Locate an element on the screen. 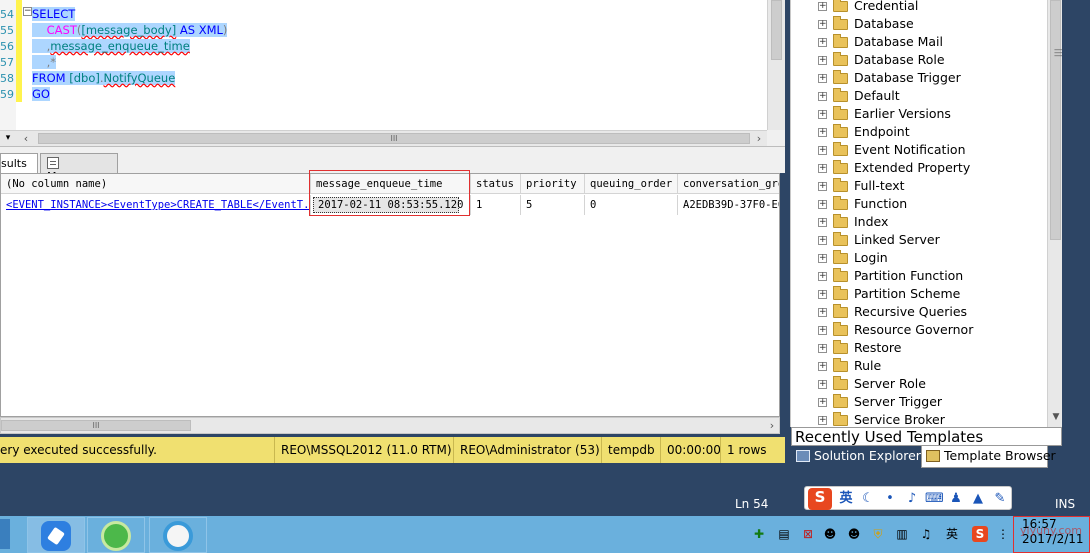 This screenshot has height=553, width=1090. editor-horizontal-scrollbar: ▾ ‹ III › is located at coordinates (383, 138).